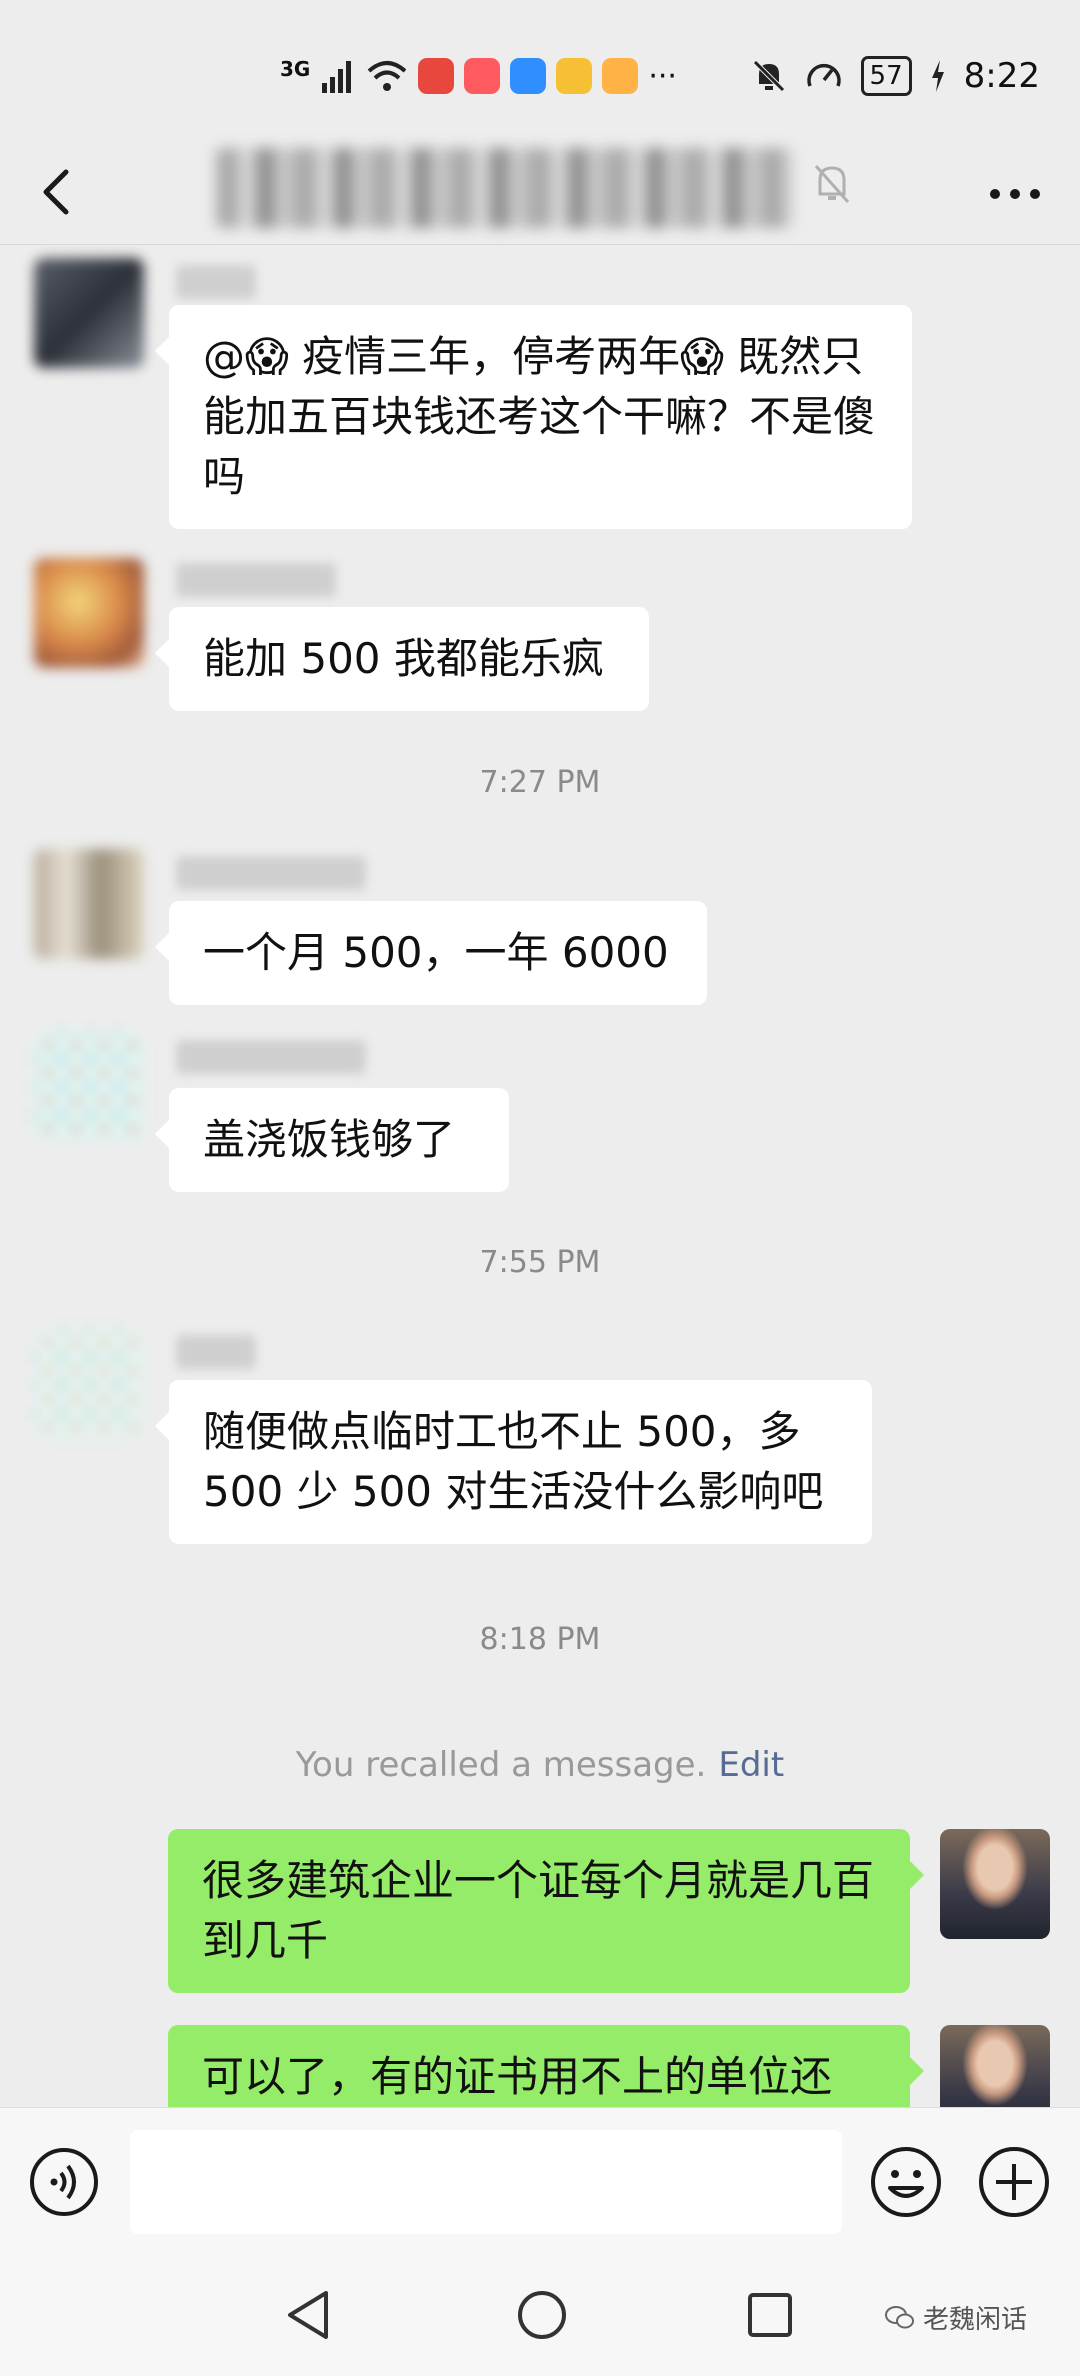 This screenshot has height=2376, width=1080. What do you see at coordinates (539, 416) in the screenshot?
I see `message-text: @😱 疫情三年，停考两年😱 既然只能加五百块钱还考这个干嘛？不是傻吗` at bounding box center [539, 416].